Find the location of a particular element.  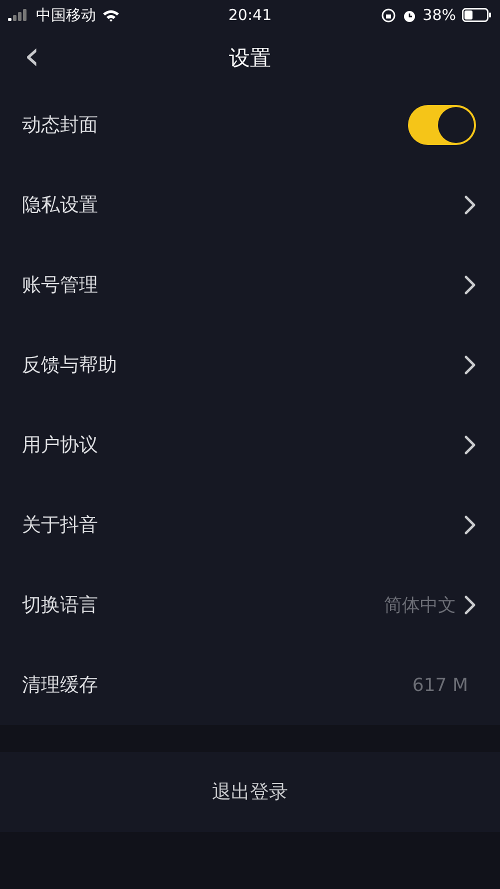

row-value: 简体中文 is located at coordinates (420, 605).